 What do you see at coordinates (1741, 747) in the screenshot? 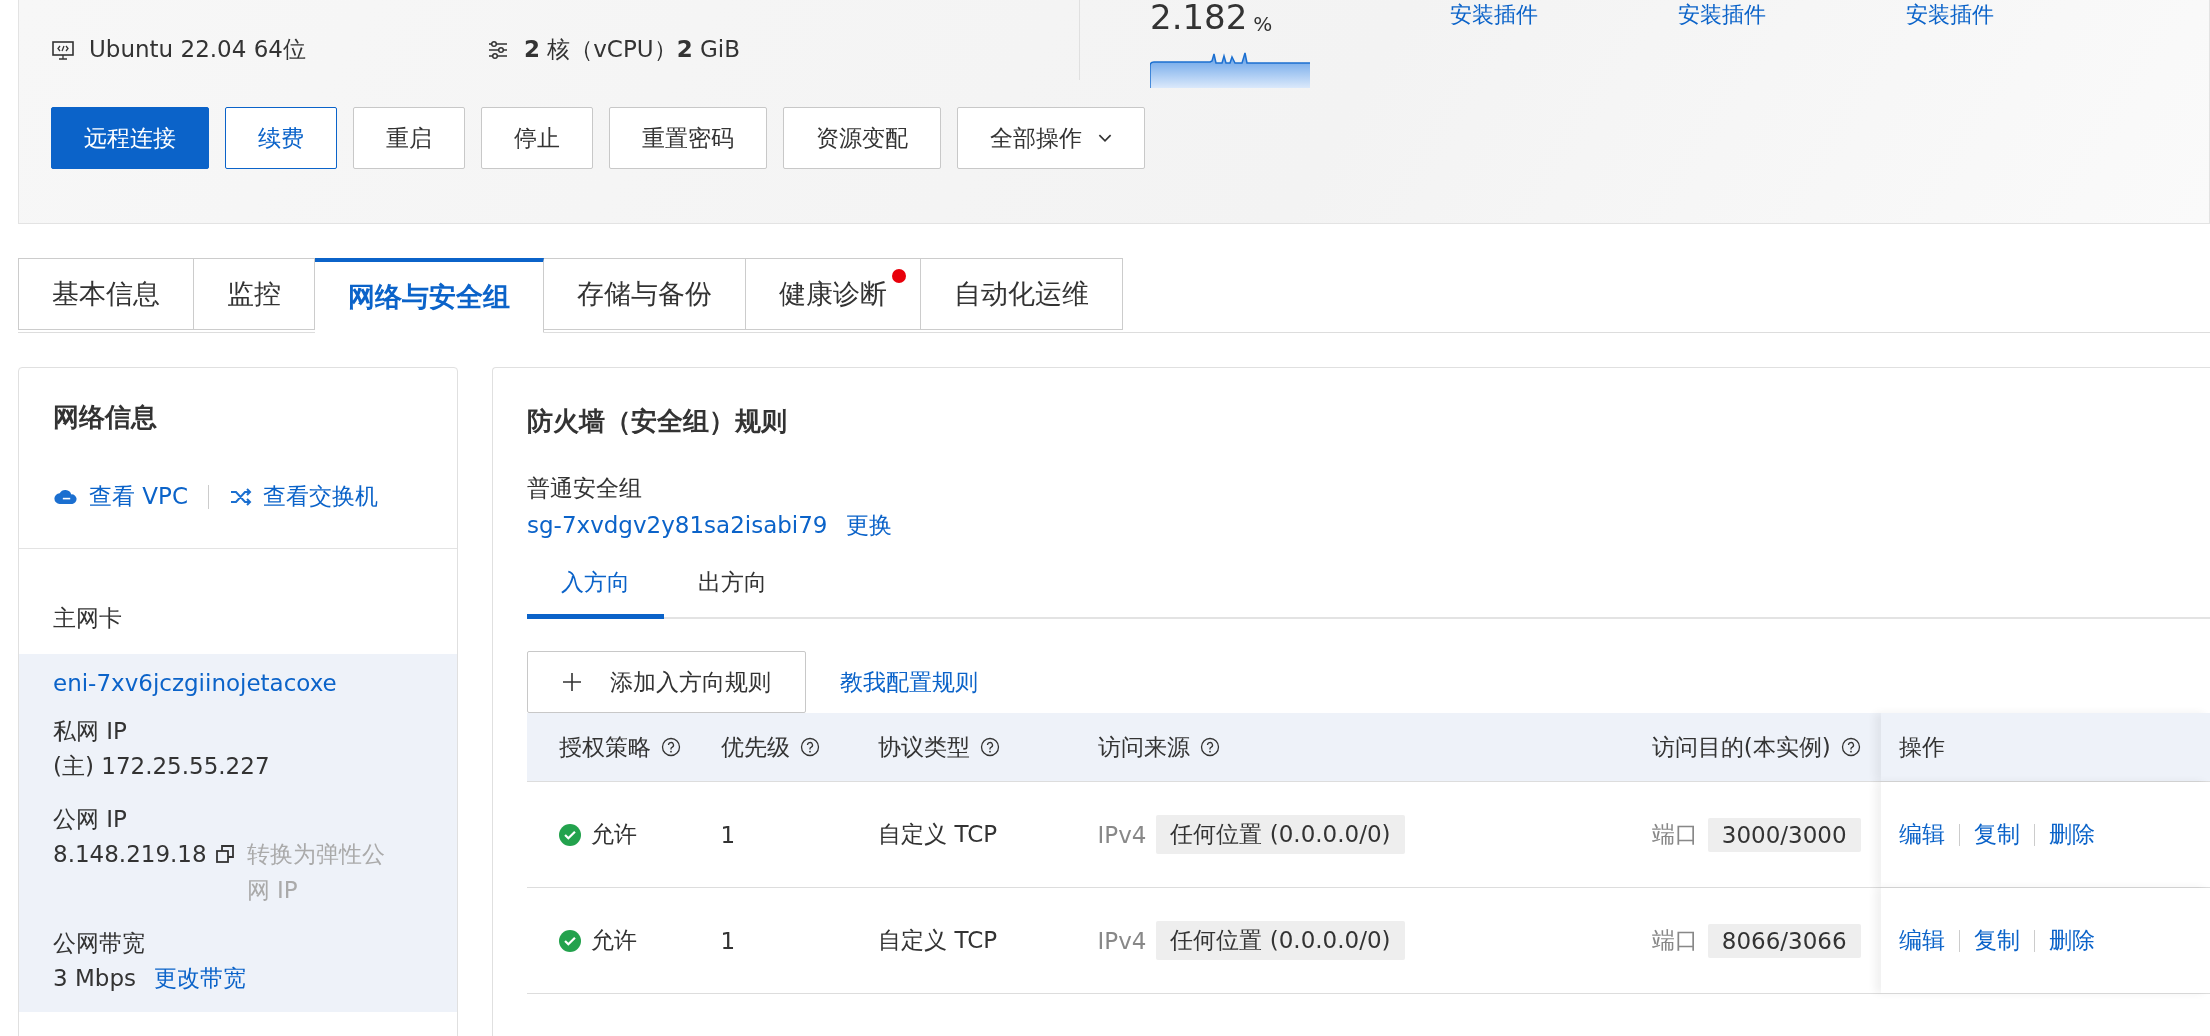
I see `column-header: 访问目的(本实例)` at bounding box center [1741, 747].